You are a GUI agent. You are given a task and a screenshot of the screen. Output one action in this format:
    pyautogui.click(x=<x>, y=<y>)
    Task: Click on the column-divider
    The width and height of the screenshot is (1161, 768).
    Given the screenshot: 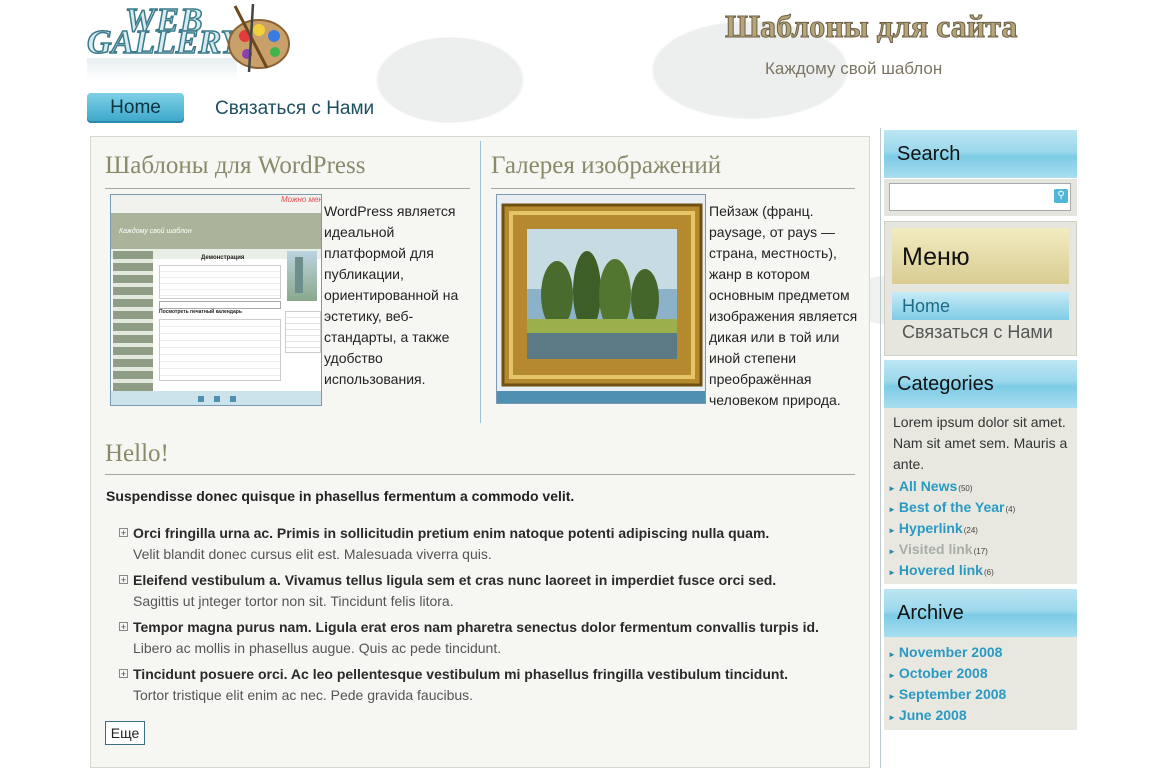 What is the action you would take?
    pyautogui.click(x=480, y=282)
    